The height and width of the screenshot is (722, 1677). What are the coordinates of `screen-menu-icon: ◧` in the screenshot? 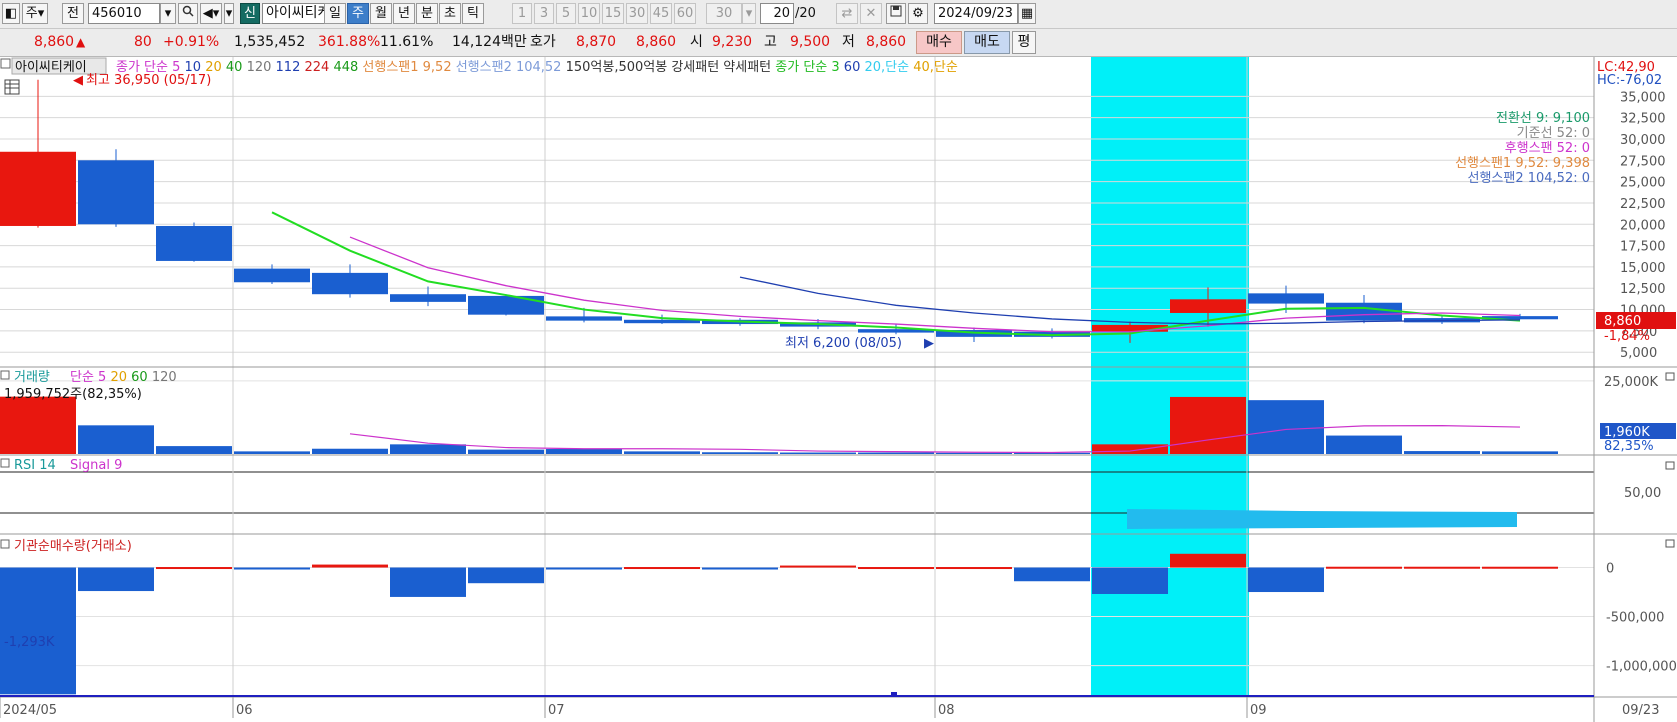 It's located at (11, 13).